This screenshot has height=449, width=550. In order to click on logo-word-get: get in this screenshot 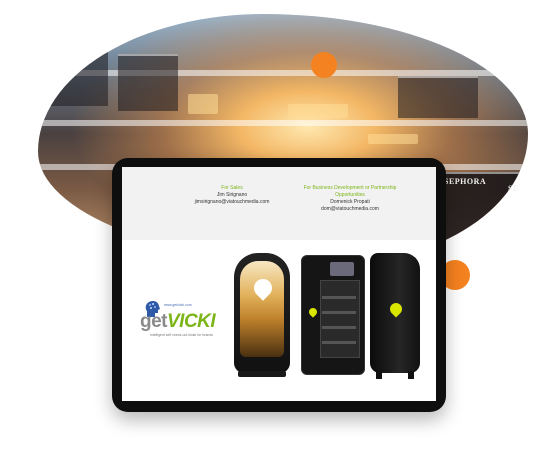, I will do `click(154, 321)`.